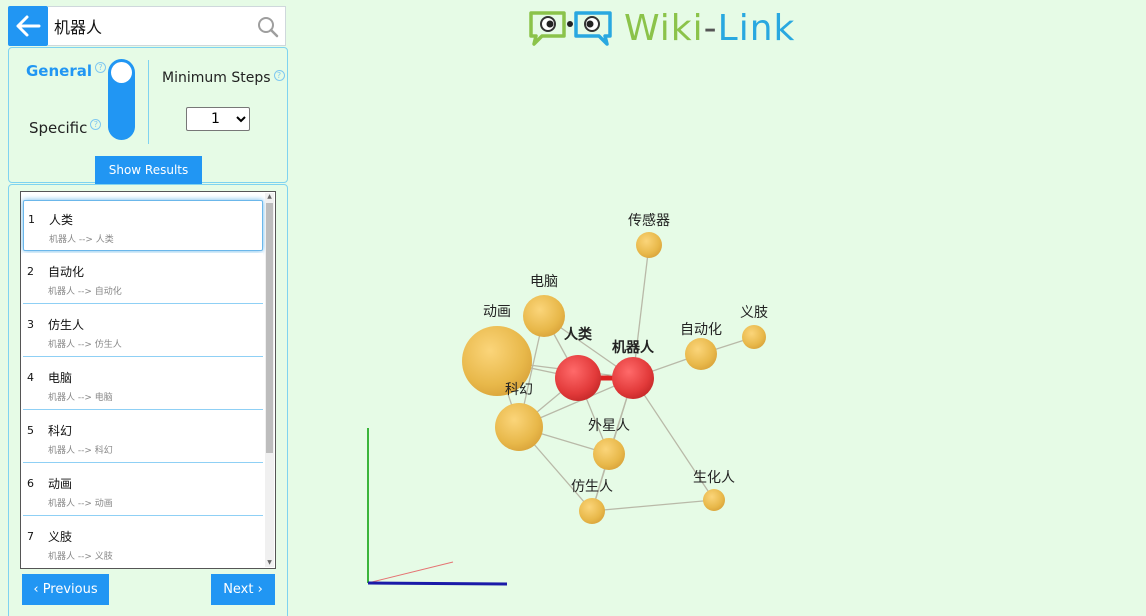  Describe the element at coordinates (143, 437) in the screenshot. I see `list-item: 5 科幻 机器人 --> 科幻` at that location.